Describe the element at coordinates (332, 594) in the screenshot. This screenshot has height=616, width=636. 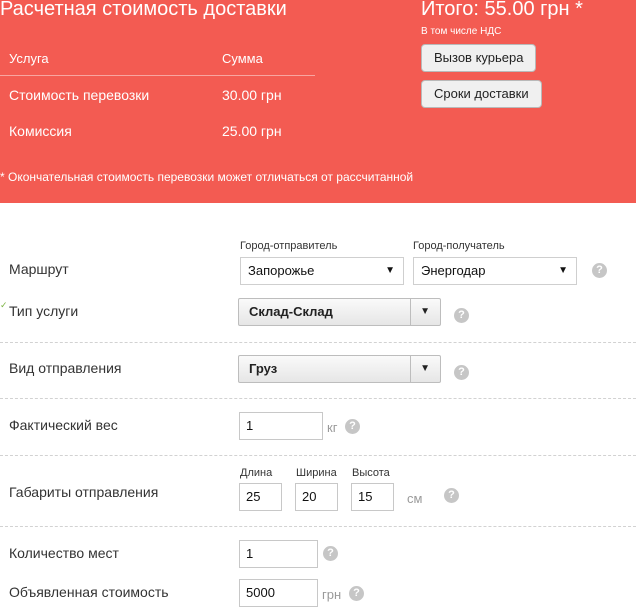
I see `declared-value-unit: грн` at that location.